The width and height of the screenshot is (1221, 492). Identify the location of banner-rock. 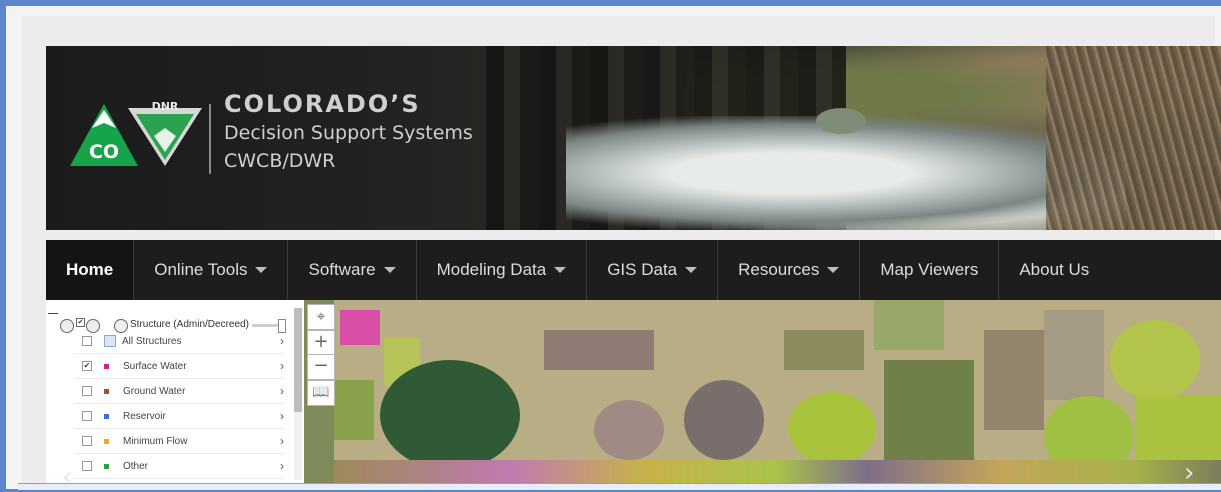
(841, 121).